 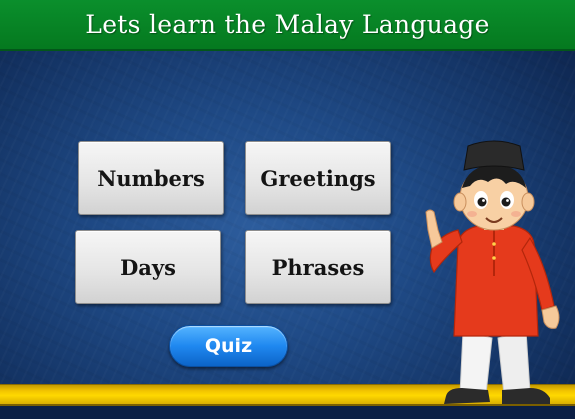 What do you see at coordinates (467, 396) in the screenshot?
I see `left-shoe` at bounding box center [467, 396].